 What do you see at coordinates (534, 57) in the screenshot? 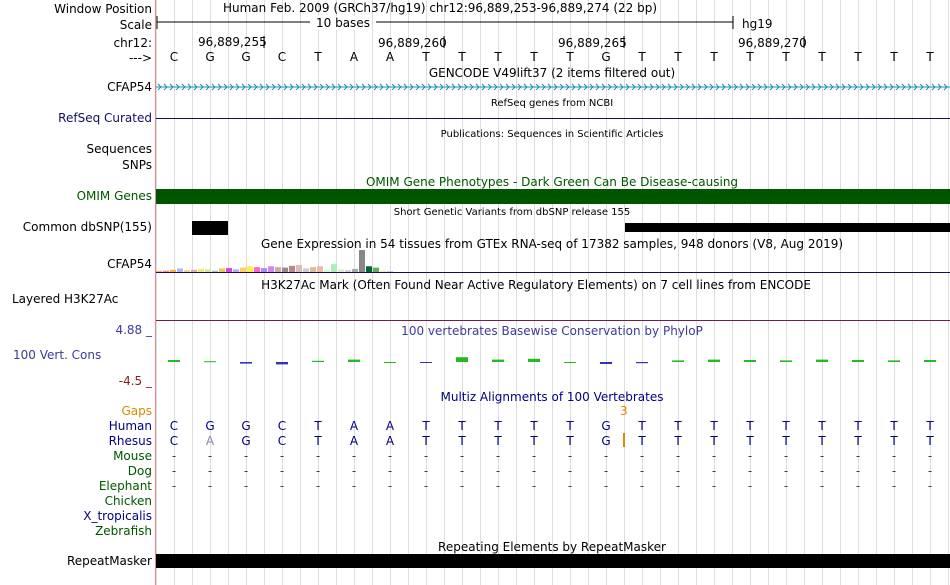
I see `base-10: T` at bounding box center [534, 57].